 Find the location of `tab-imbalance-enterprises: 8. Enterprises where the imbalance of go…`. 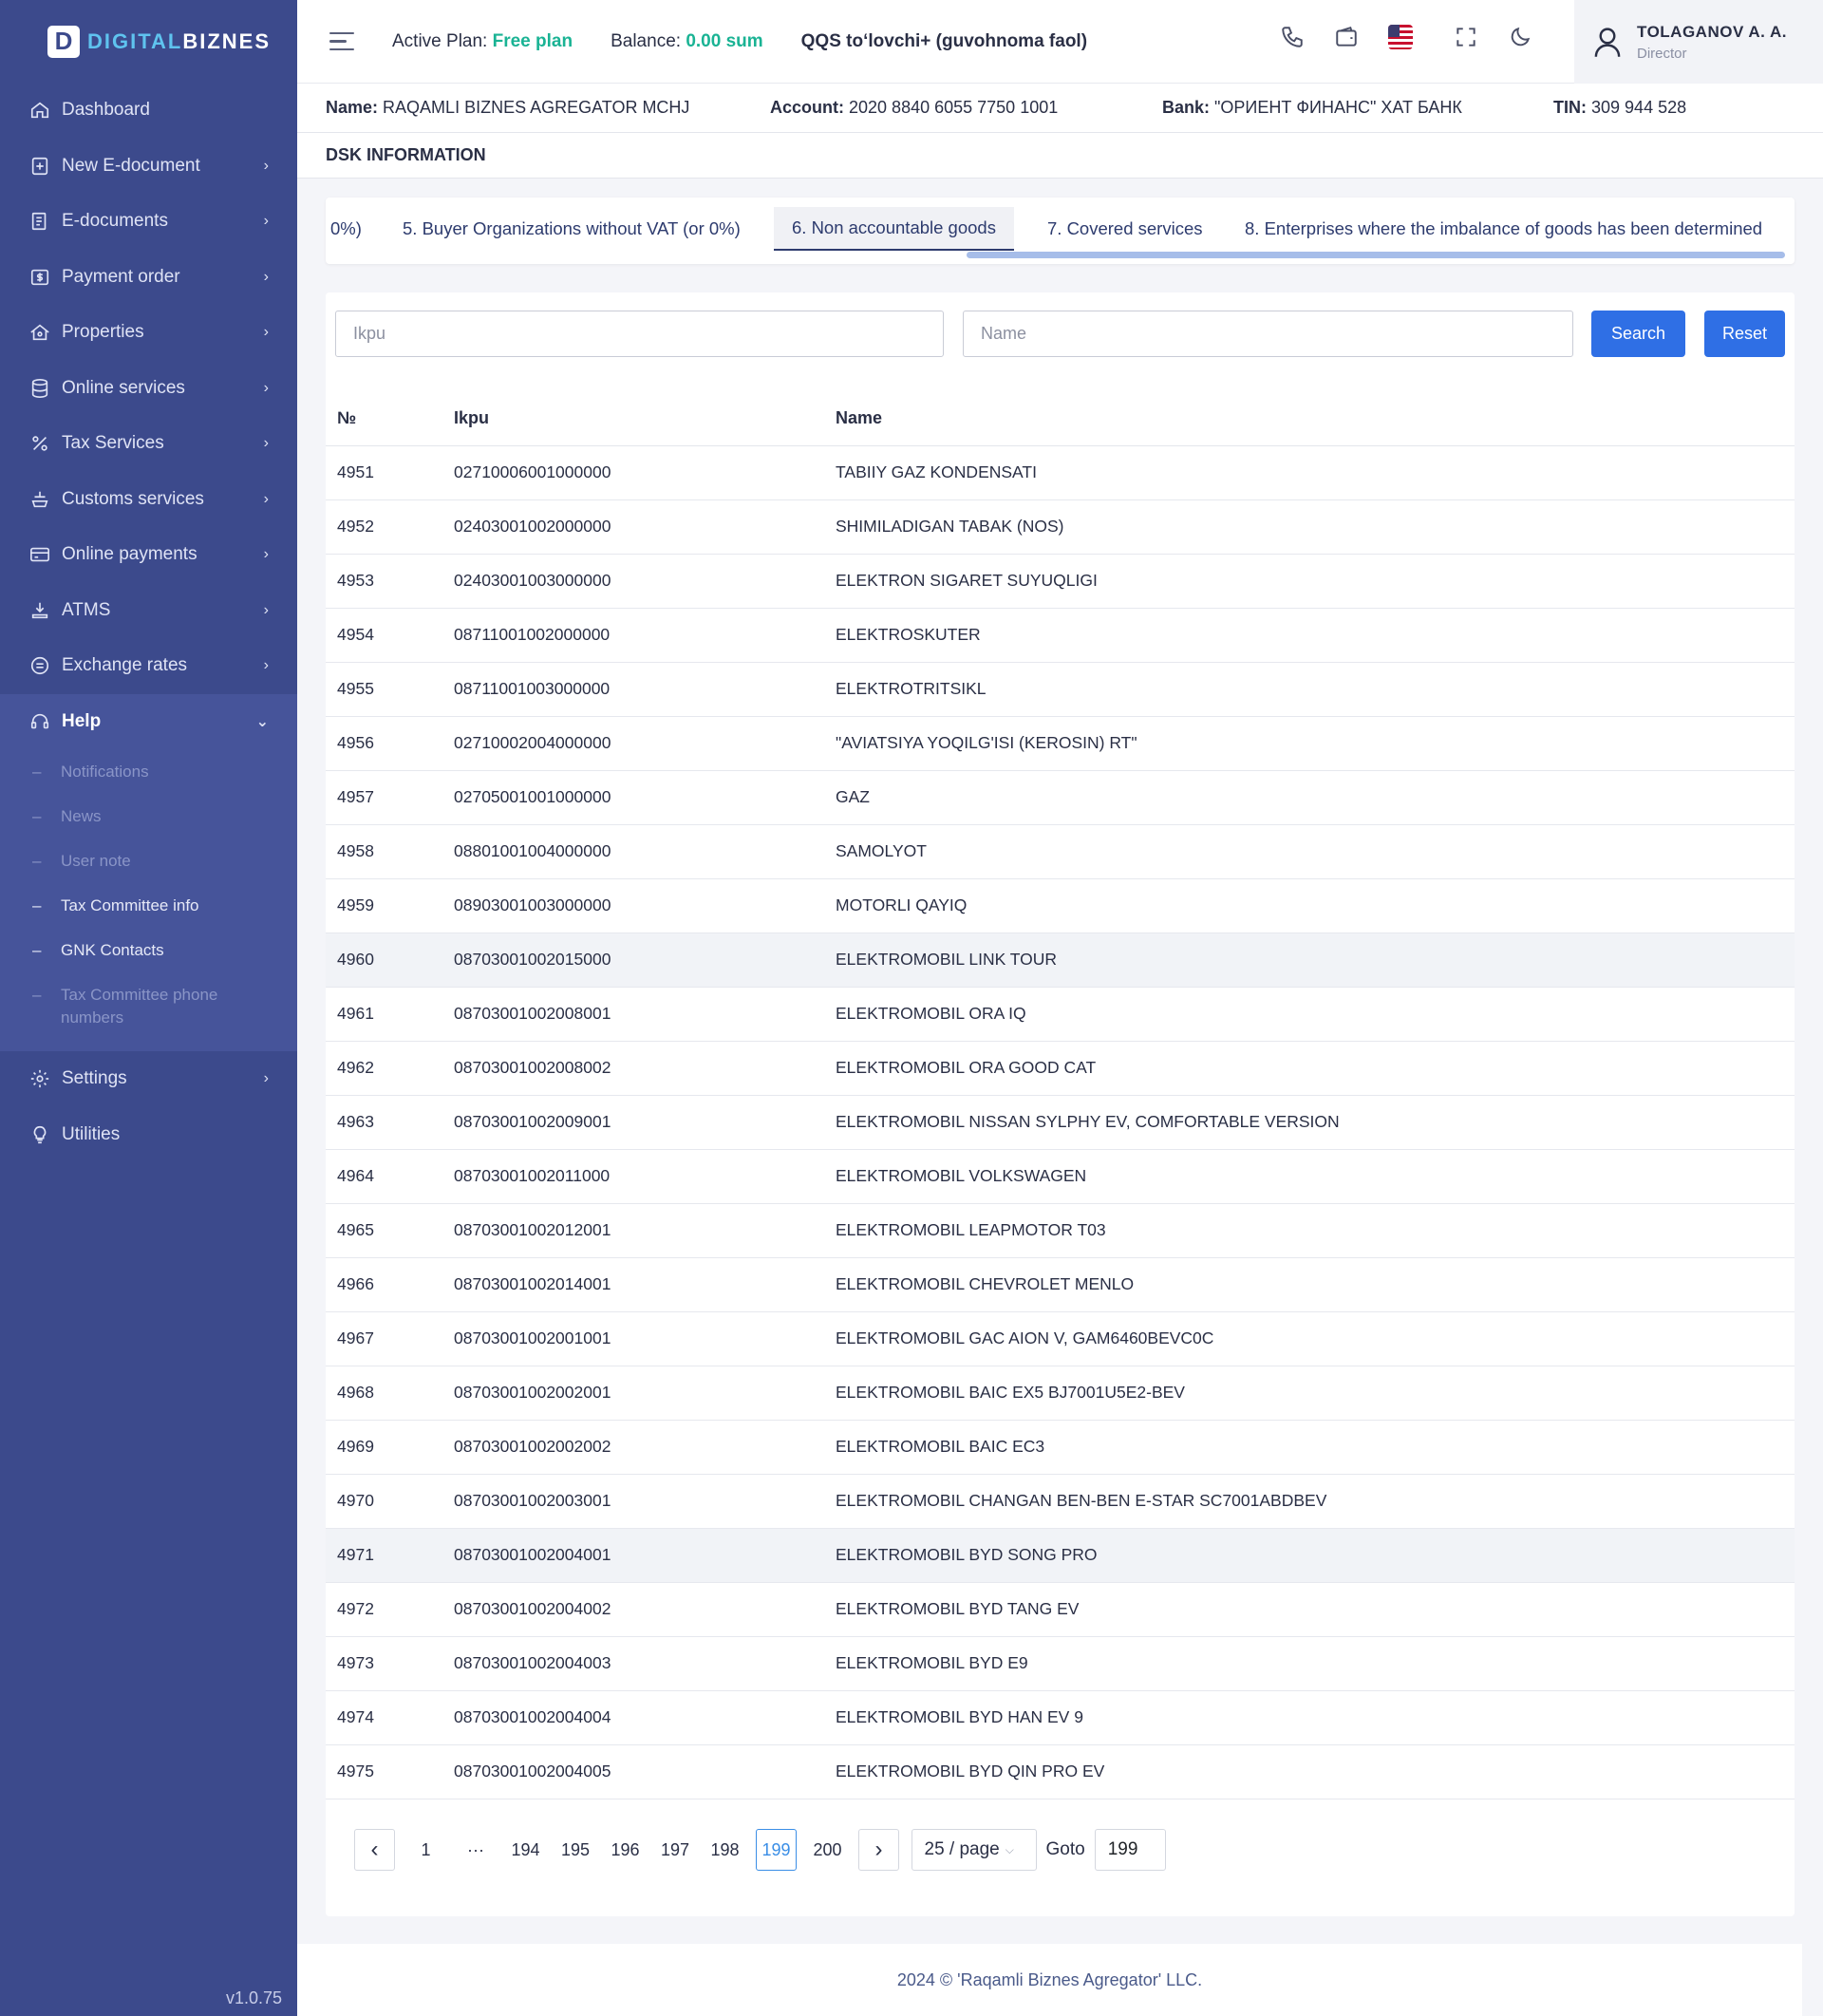

tab-imbalance-enterprises: 8. Enterprises where the imbalance of go… is located at coordinates (1503, 229).